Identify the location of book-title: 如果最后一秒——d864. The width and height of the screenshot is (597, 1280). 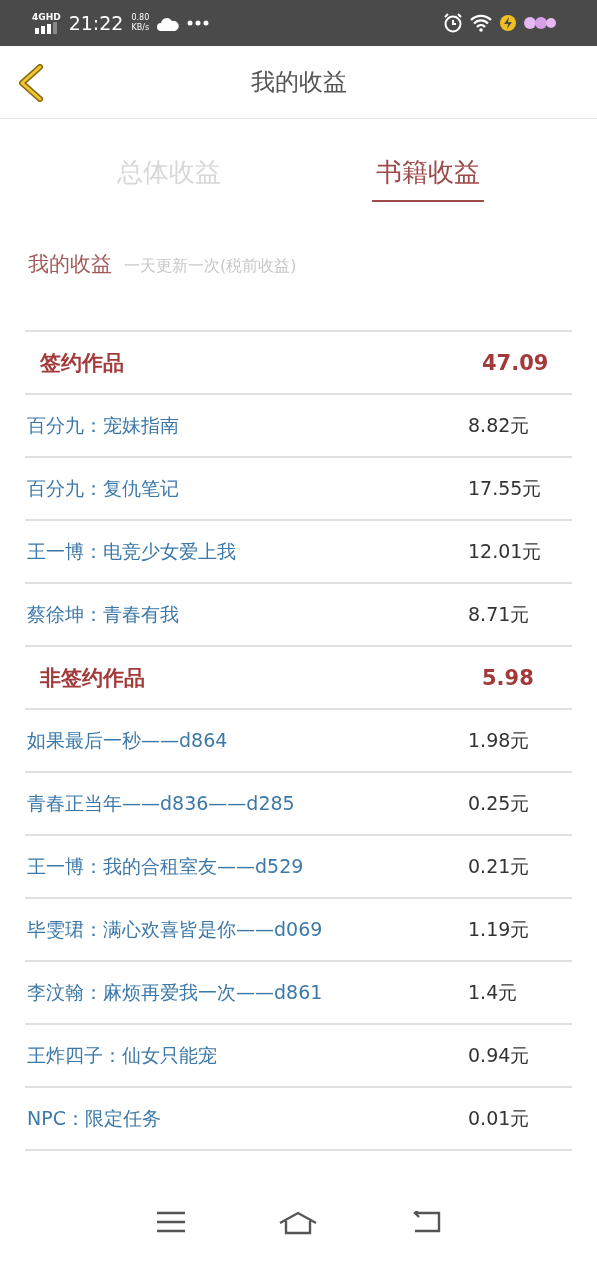
(127, 740).